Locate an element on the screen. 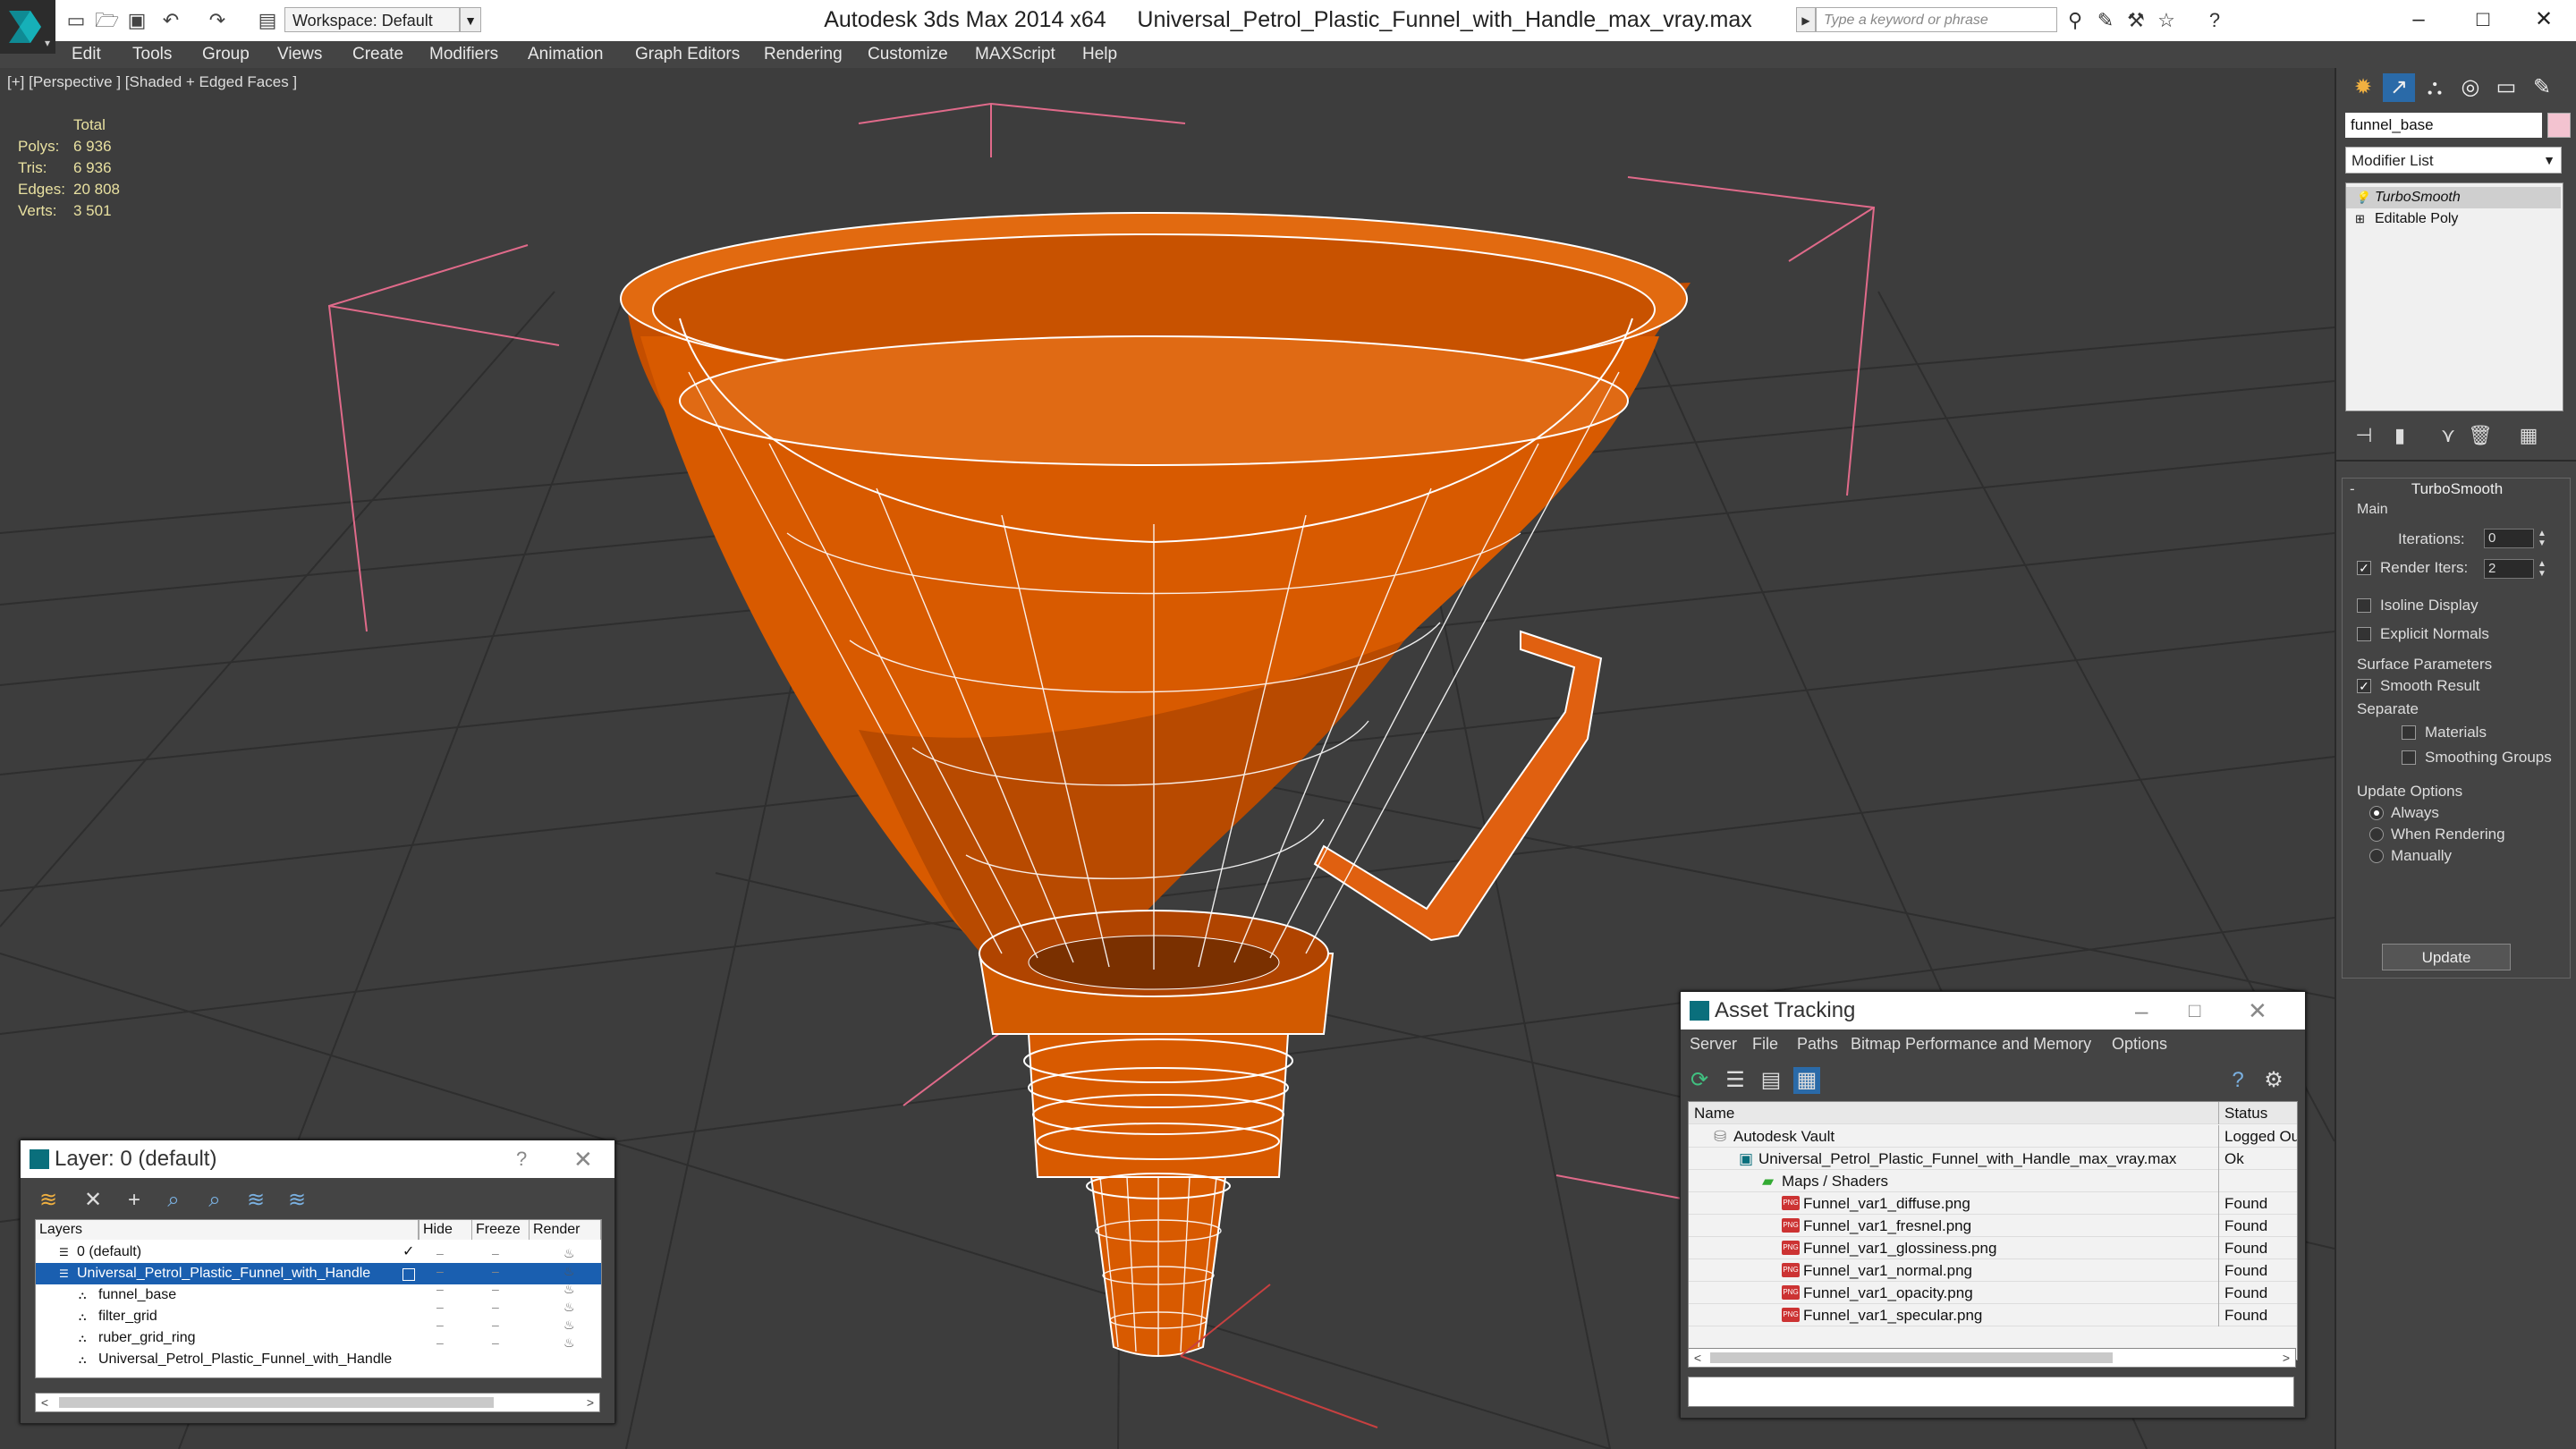  table-row: PNG Funnel_var1_diffuse.png Found is located at coordinates (1993, 1203).